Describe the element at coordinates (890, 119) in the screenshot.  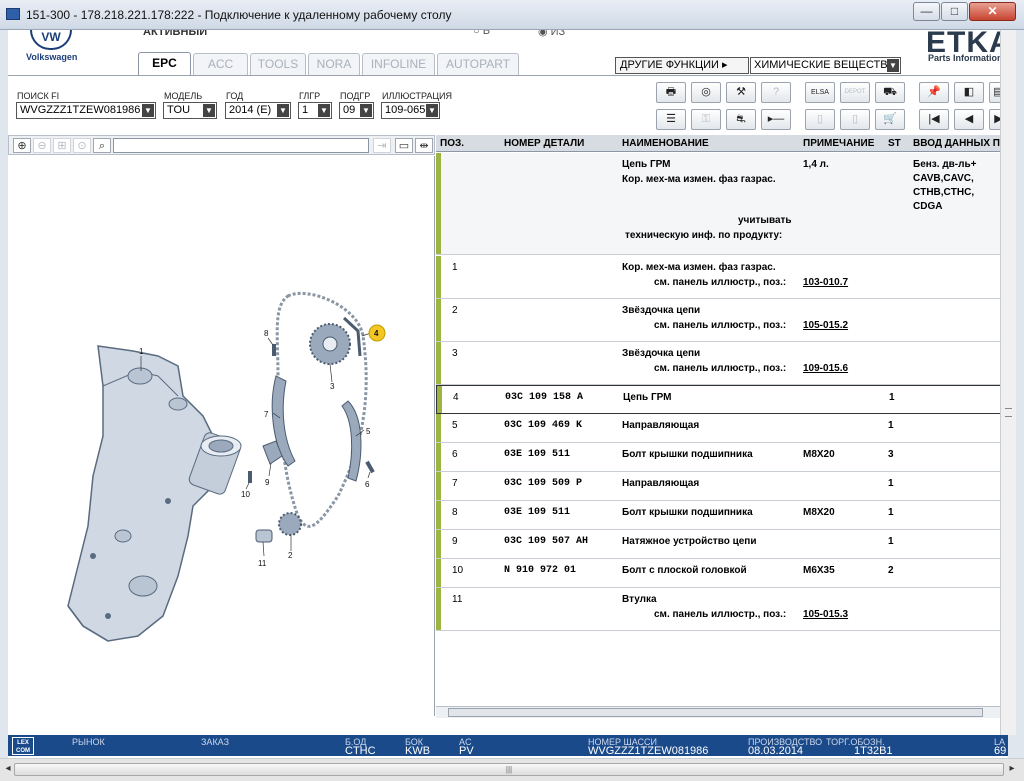
I see `cart-icon: 🛒` at that location.